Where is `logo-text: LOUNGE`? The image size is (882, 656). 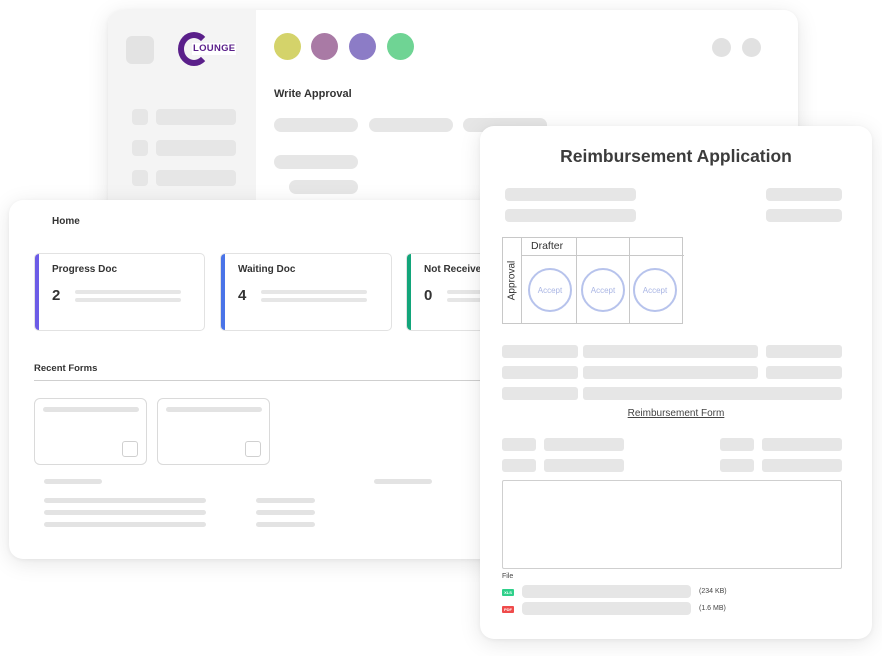 logo-text: LOUNGE is located at coordinates (214, 49).